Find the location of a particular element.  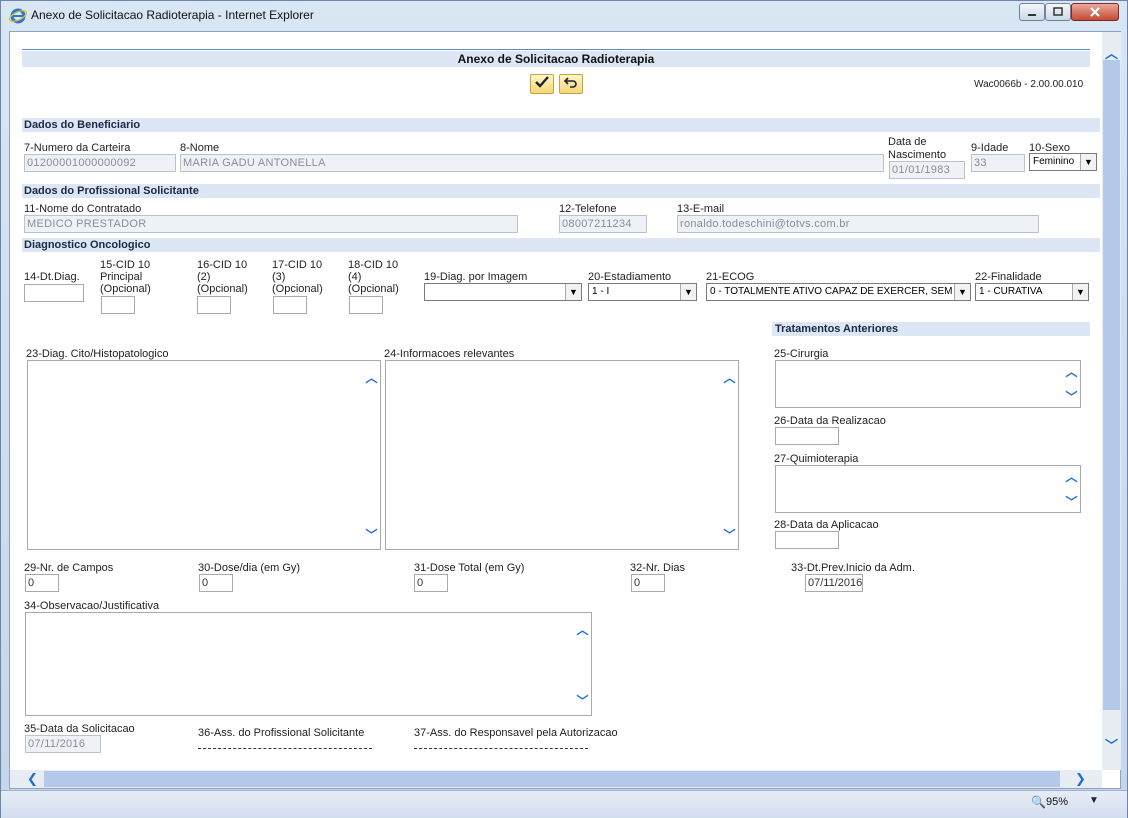

cid3-field is located at coordinates (290, 305).